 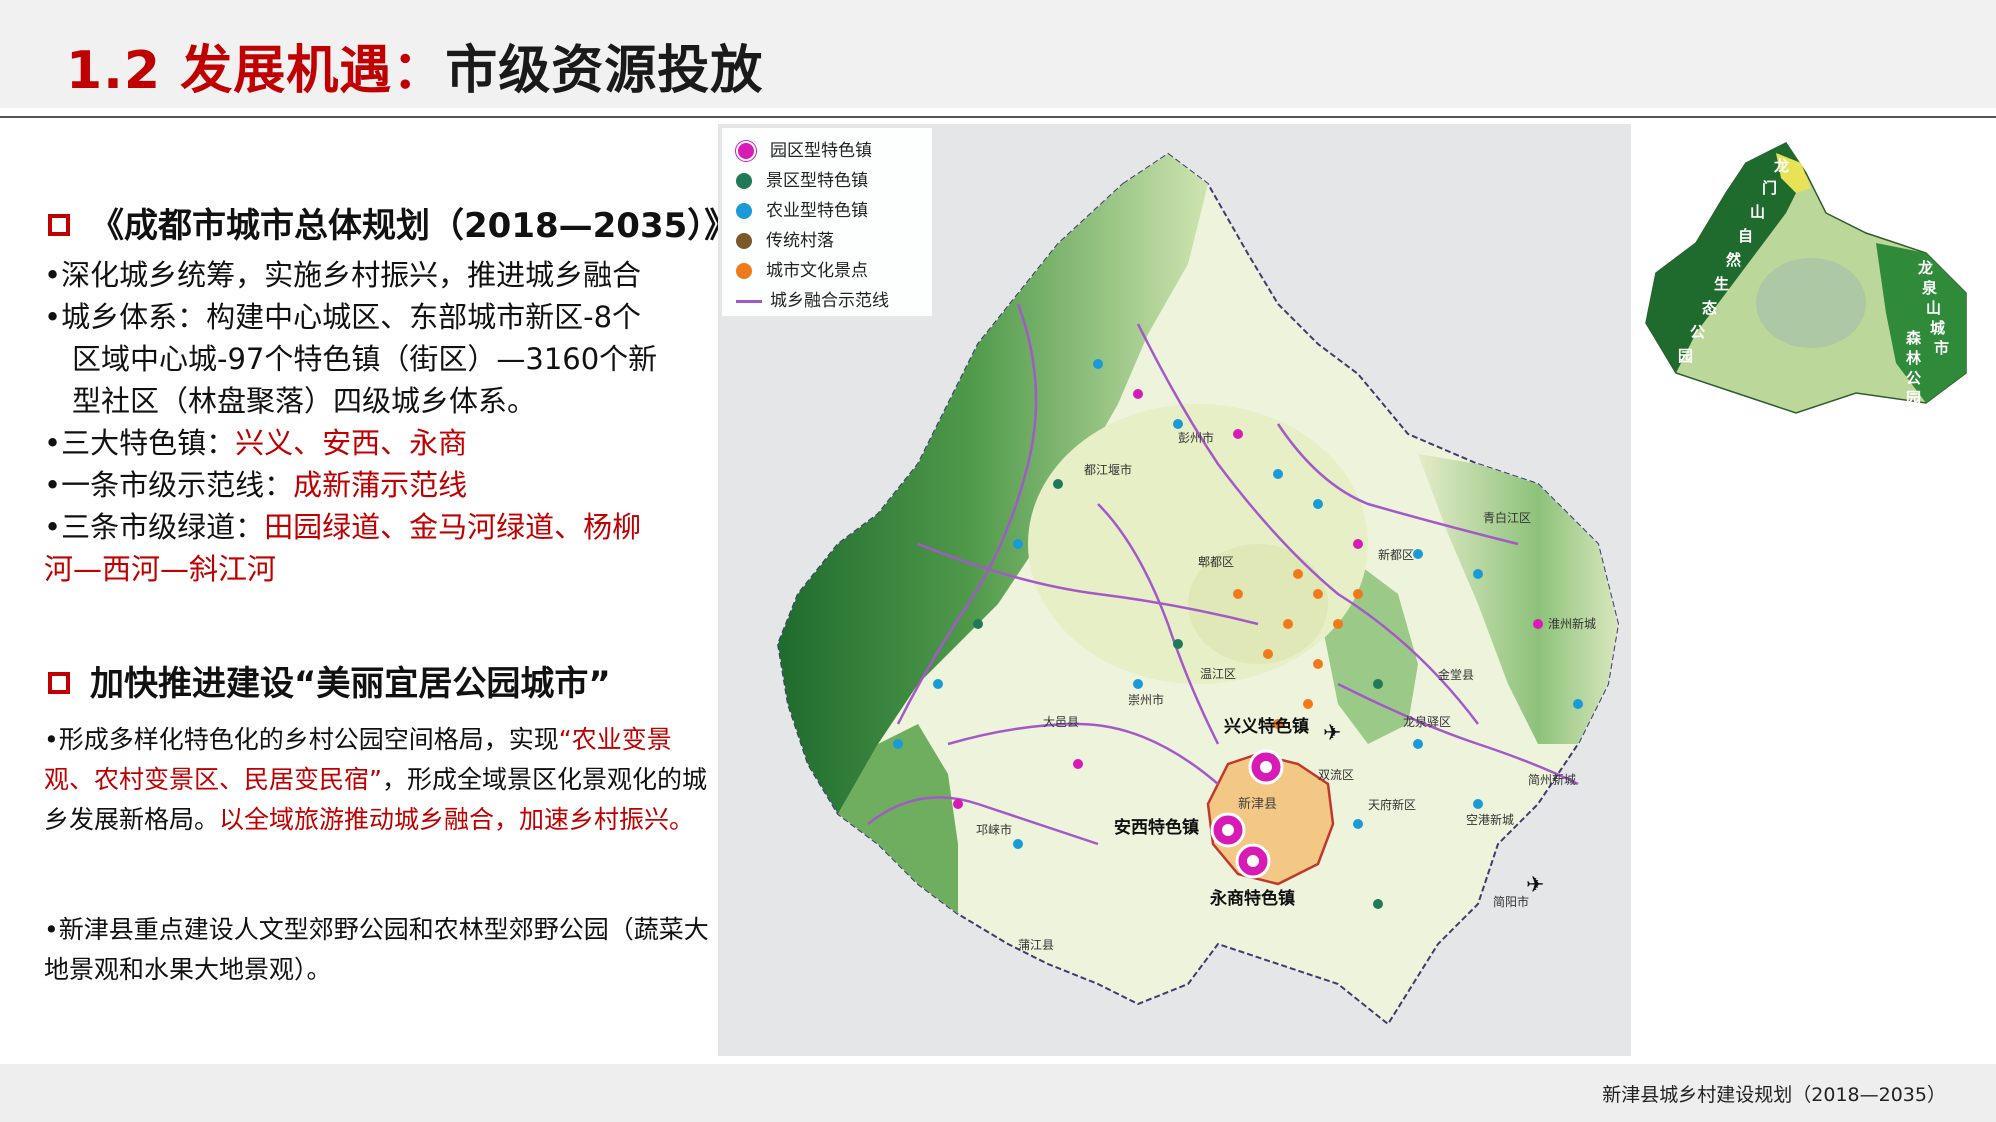 What do you see at coordinates (1811, 303) in the screenshot?
I see `inset-city` at bounding box center [1811, 303].